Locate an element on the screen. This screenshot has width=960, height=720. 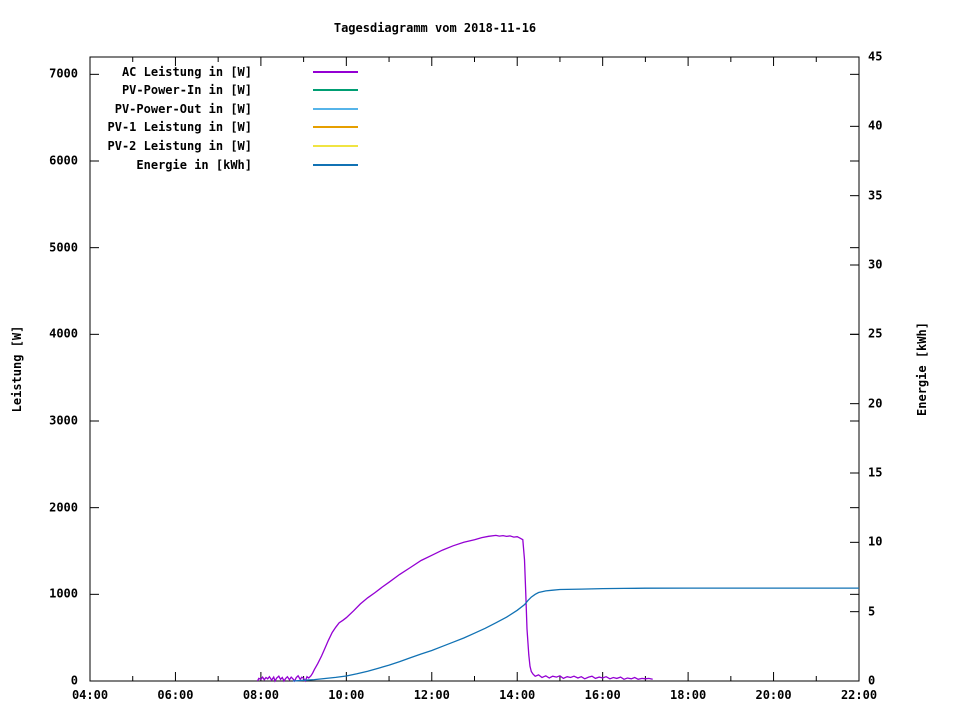
y2-tick-label: 45 is located at coordinates (875, 56).